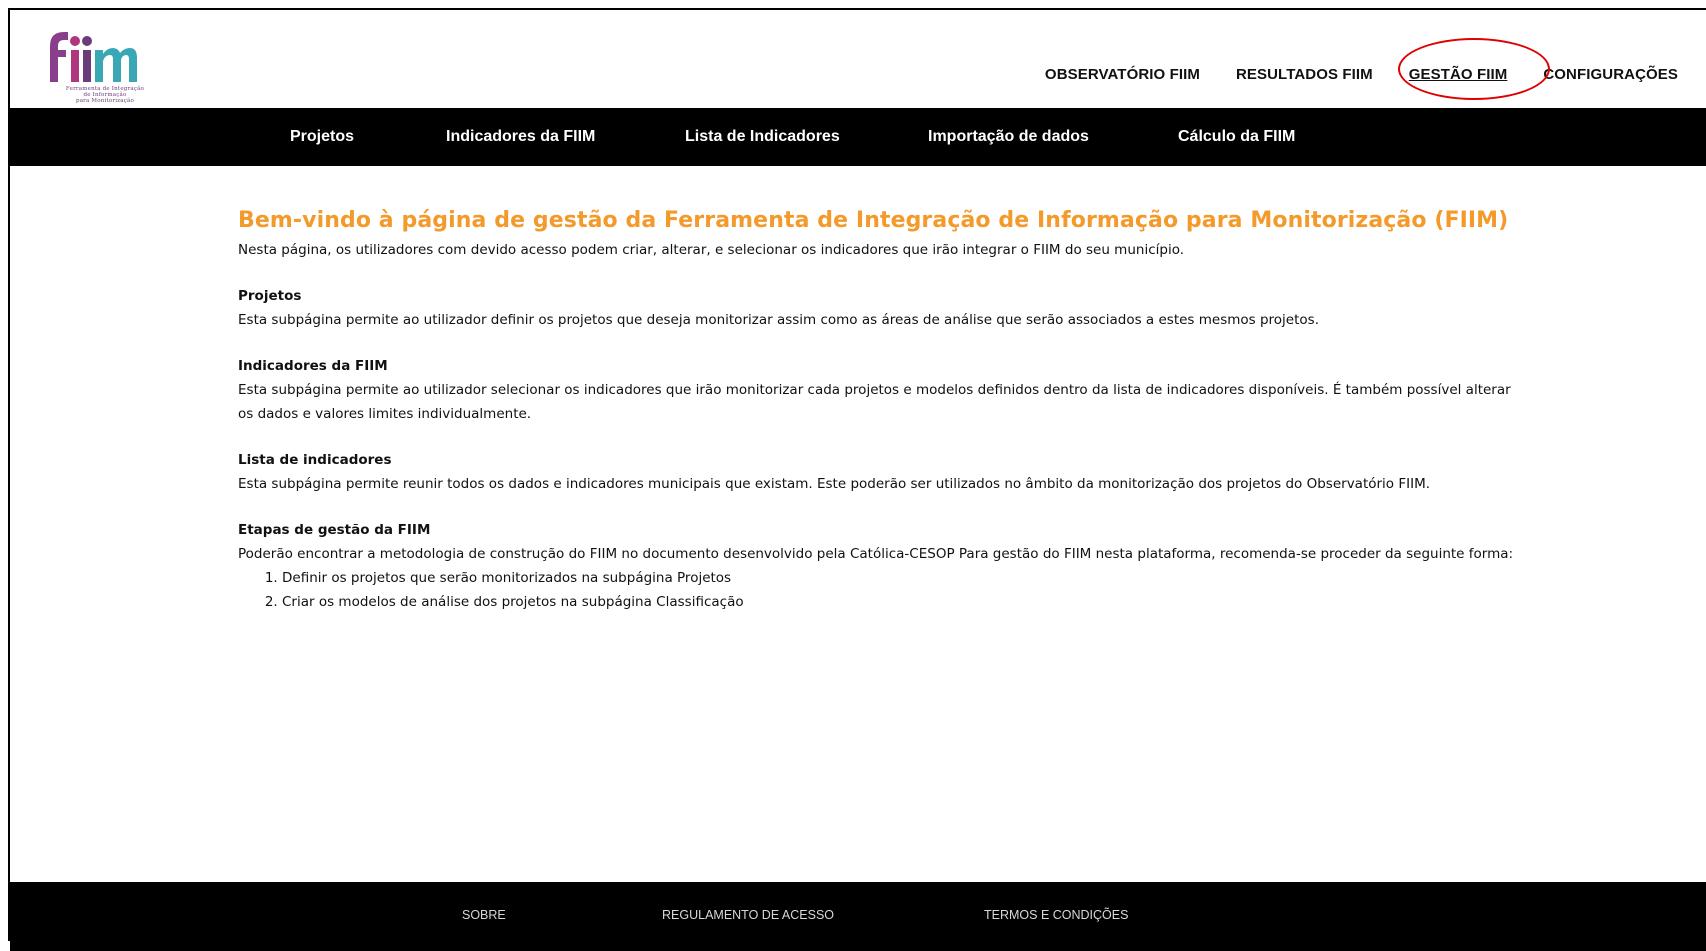  Describe the element at coordinates (748, 915) in the screenshot. I see `footer-link-regulamento: REGULAMENTO DE ACESSO` at that location.